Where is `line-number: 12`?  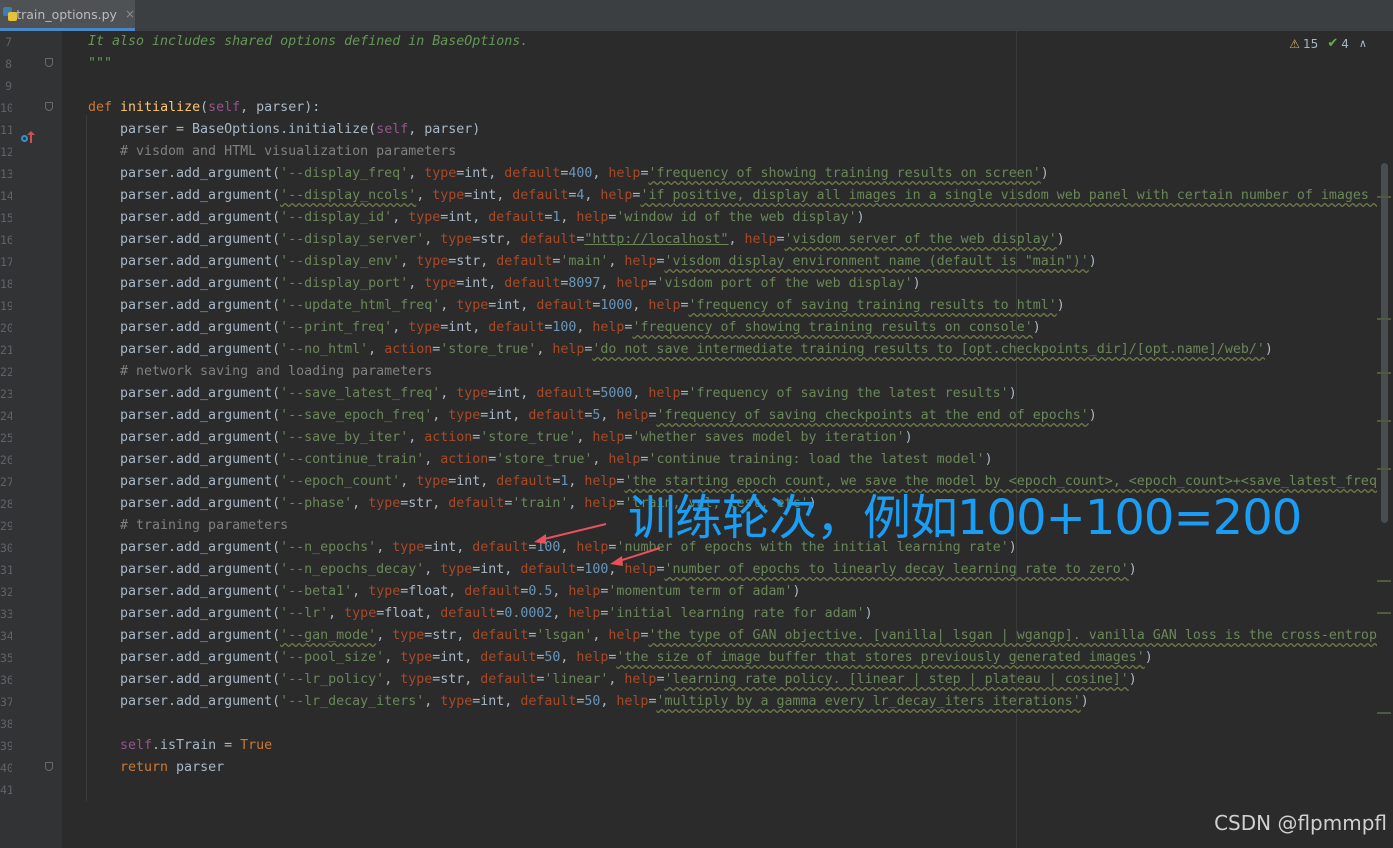 line-number: 12 is located at coordinates (6, 152).